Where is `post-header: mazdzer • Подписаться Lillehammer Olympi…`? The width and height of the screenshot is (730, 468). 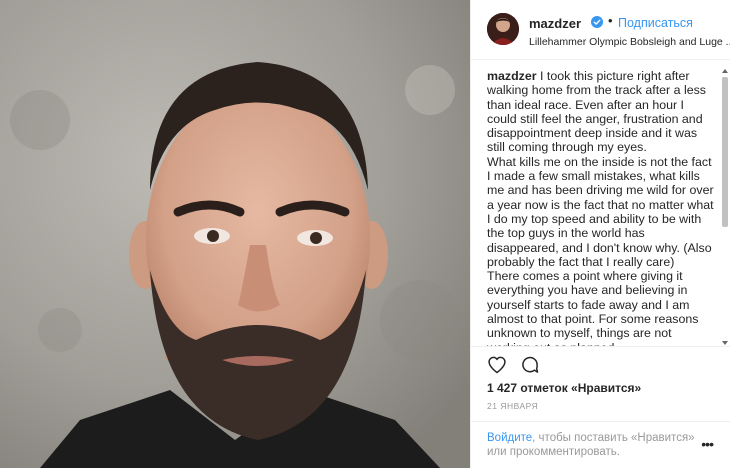
post-header: mazdzer • Подписаться Lillehammer Olympi… is located at coordinates (600, 30).